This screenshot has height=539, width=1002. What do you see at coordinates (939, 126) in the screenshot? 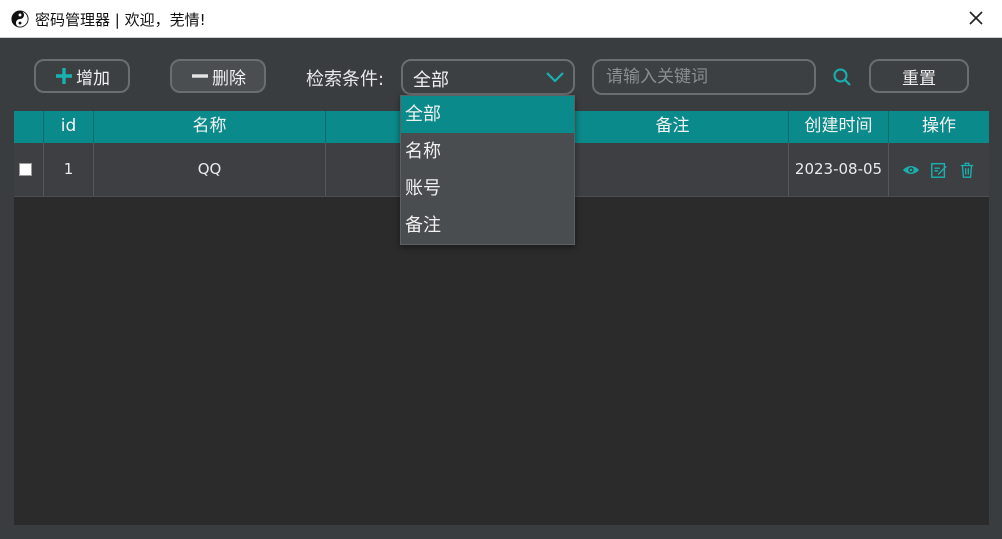
I see `header-actions: 操作` at bounding box center [939, 126].